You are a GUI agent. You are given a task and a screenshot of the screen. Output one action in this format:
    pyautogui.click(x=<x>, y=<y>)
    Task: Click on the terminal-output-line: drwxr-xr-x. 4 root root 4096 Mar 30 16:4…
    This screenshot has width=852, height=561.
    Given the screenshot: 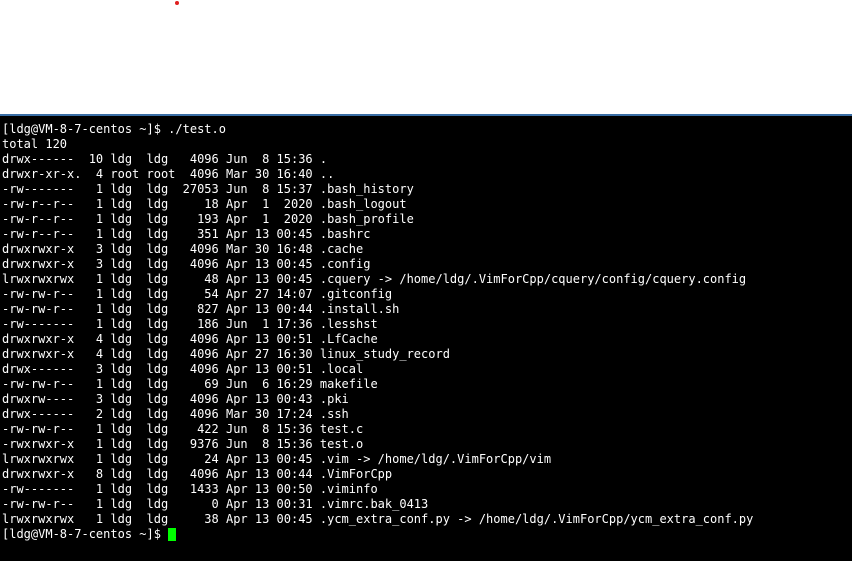 What is the action you would take?
    pyautogui.click(x=168, y=174)
    